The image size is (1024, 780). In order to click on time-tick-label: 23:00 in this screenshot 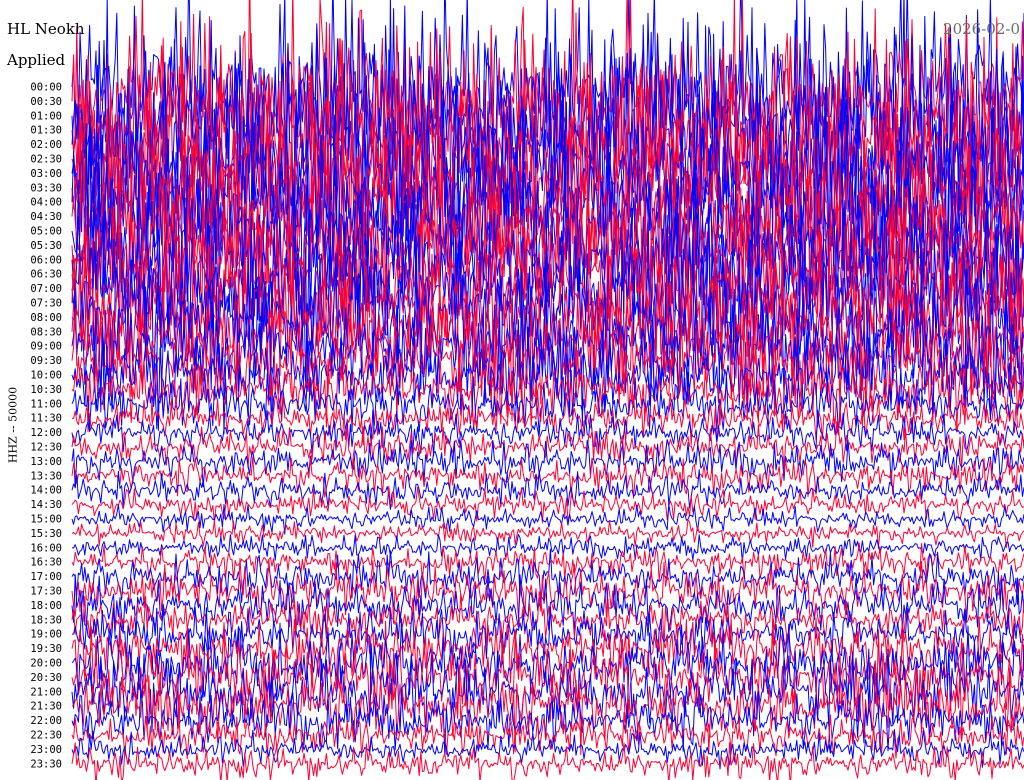, I will do `click(46, 750)`.